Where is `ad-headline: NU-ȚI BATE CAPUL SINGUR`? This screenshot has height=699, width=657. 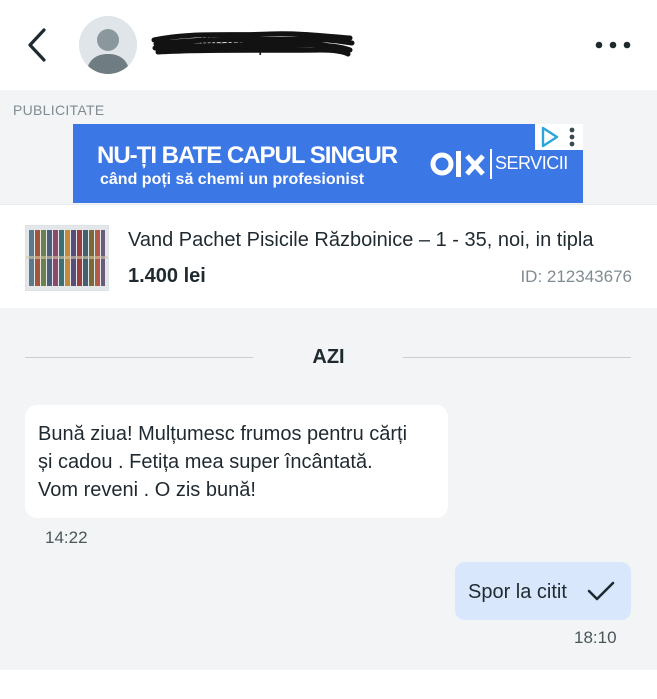
ad-headline: NU-ȚI BATE CAPUL SINGUR is located at coordinates (247, 155).